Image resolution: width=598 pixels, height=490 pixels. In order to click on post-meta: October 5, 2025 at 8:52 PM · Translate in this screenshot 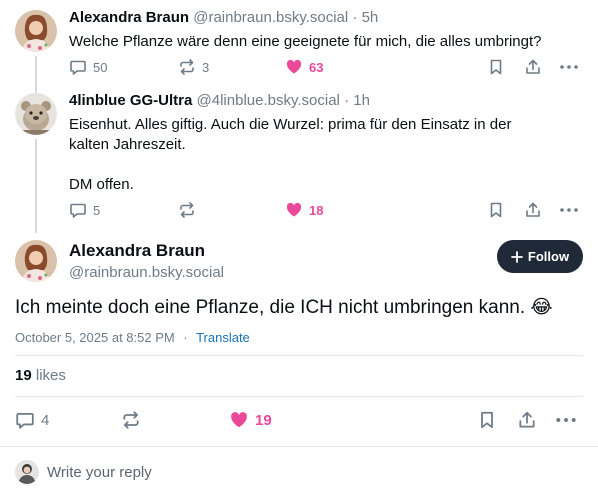, I will do `click(132, 337)`.